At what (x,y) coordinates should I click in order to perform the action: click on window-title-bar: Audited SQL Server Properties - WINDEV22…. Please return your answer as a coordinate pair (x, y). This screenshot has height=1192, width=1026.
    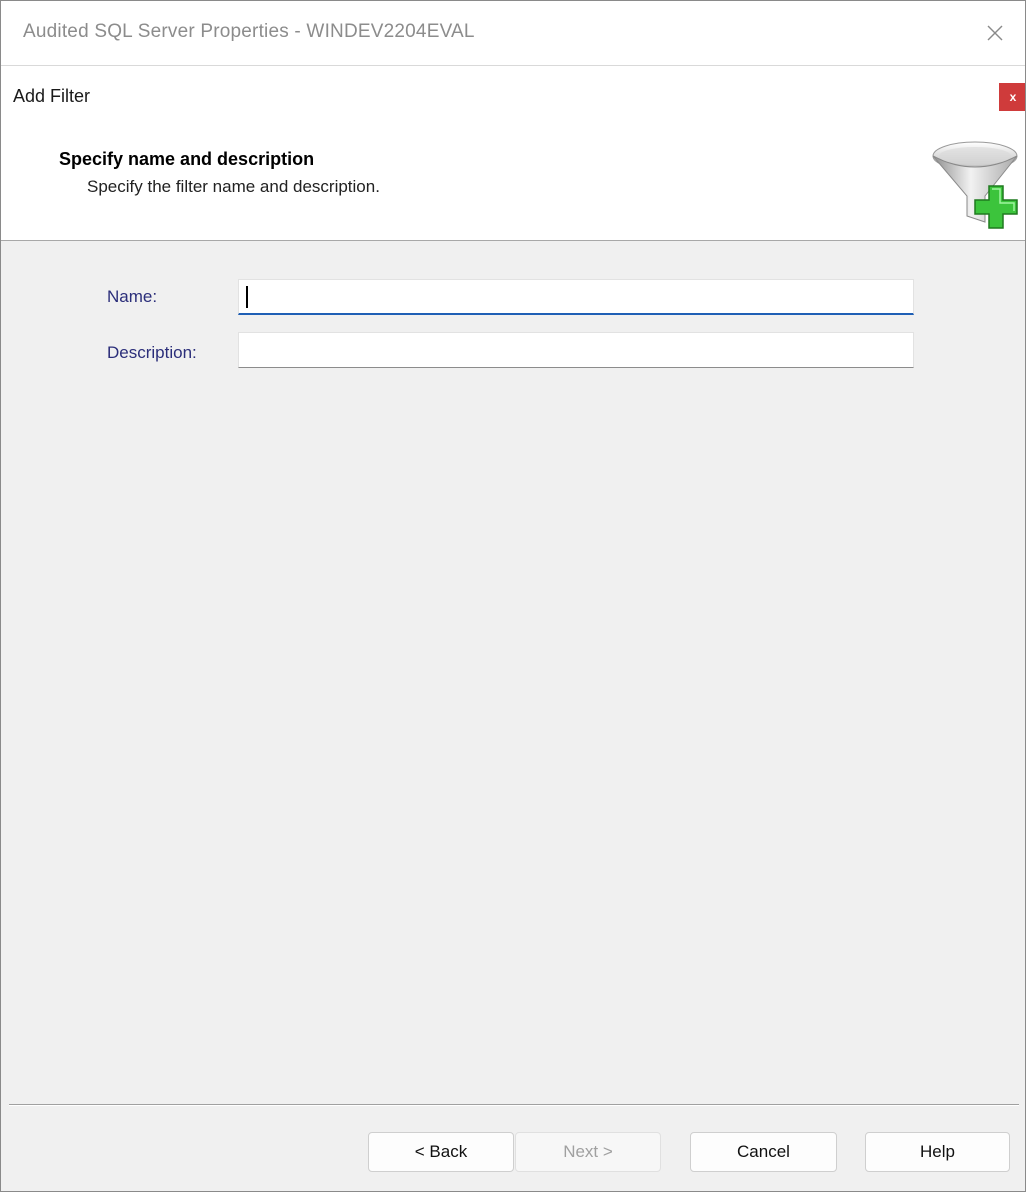
    Looking at the image, I should click on (513, 33).